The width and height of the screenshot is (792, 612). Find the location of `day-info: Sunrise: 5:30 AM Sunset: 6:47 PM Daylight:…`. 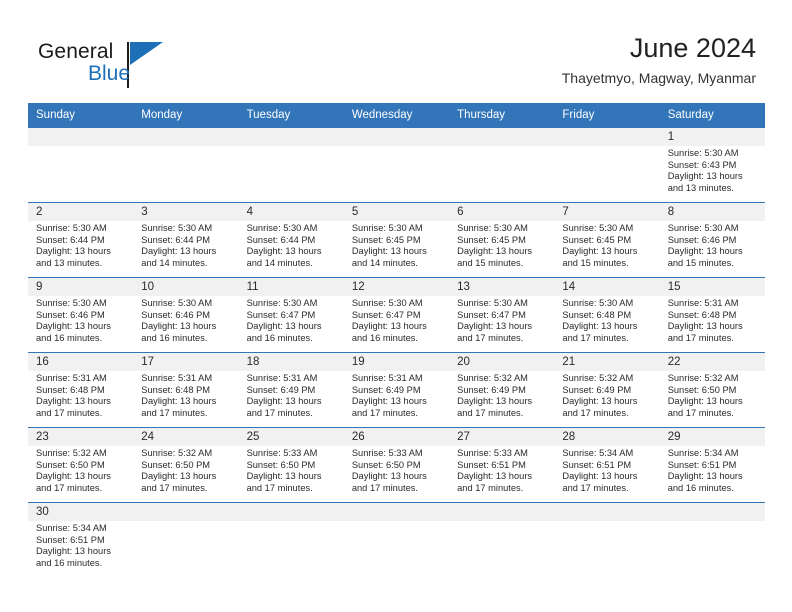

day-info: Sunrise: 5:30 AM Sunset: 6:47 PM Daylight:… is located at coordinates (396, 320).